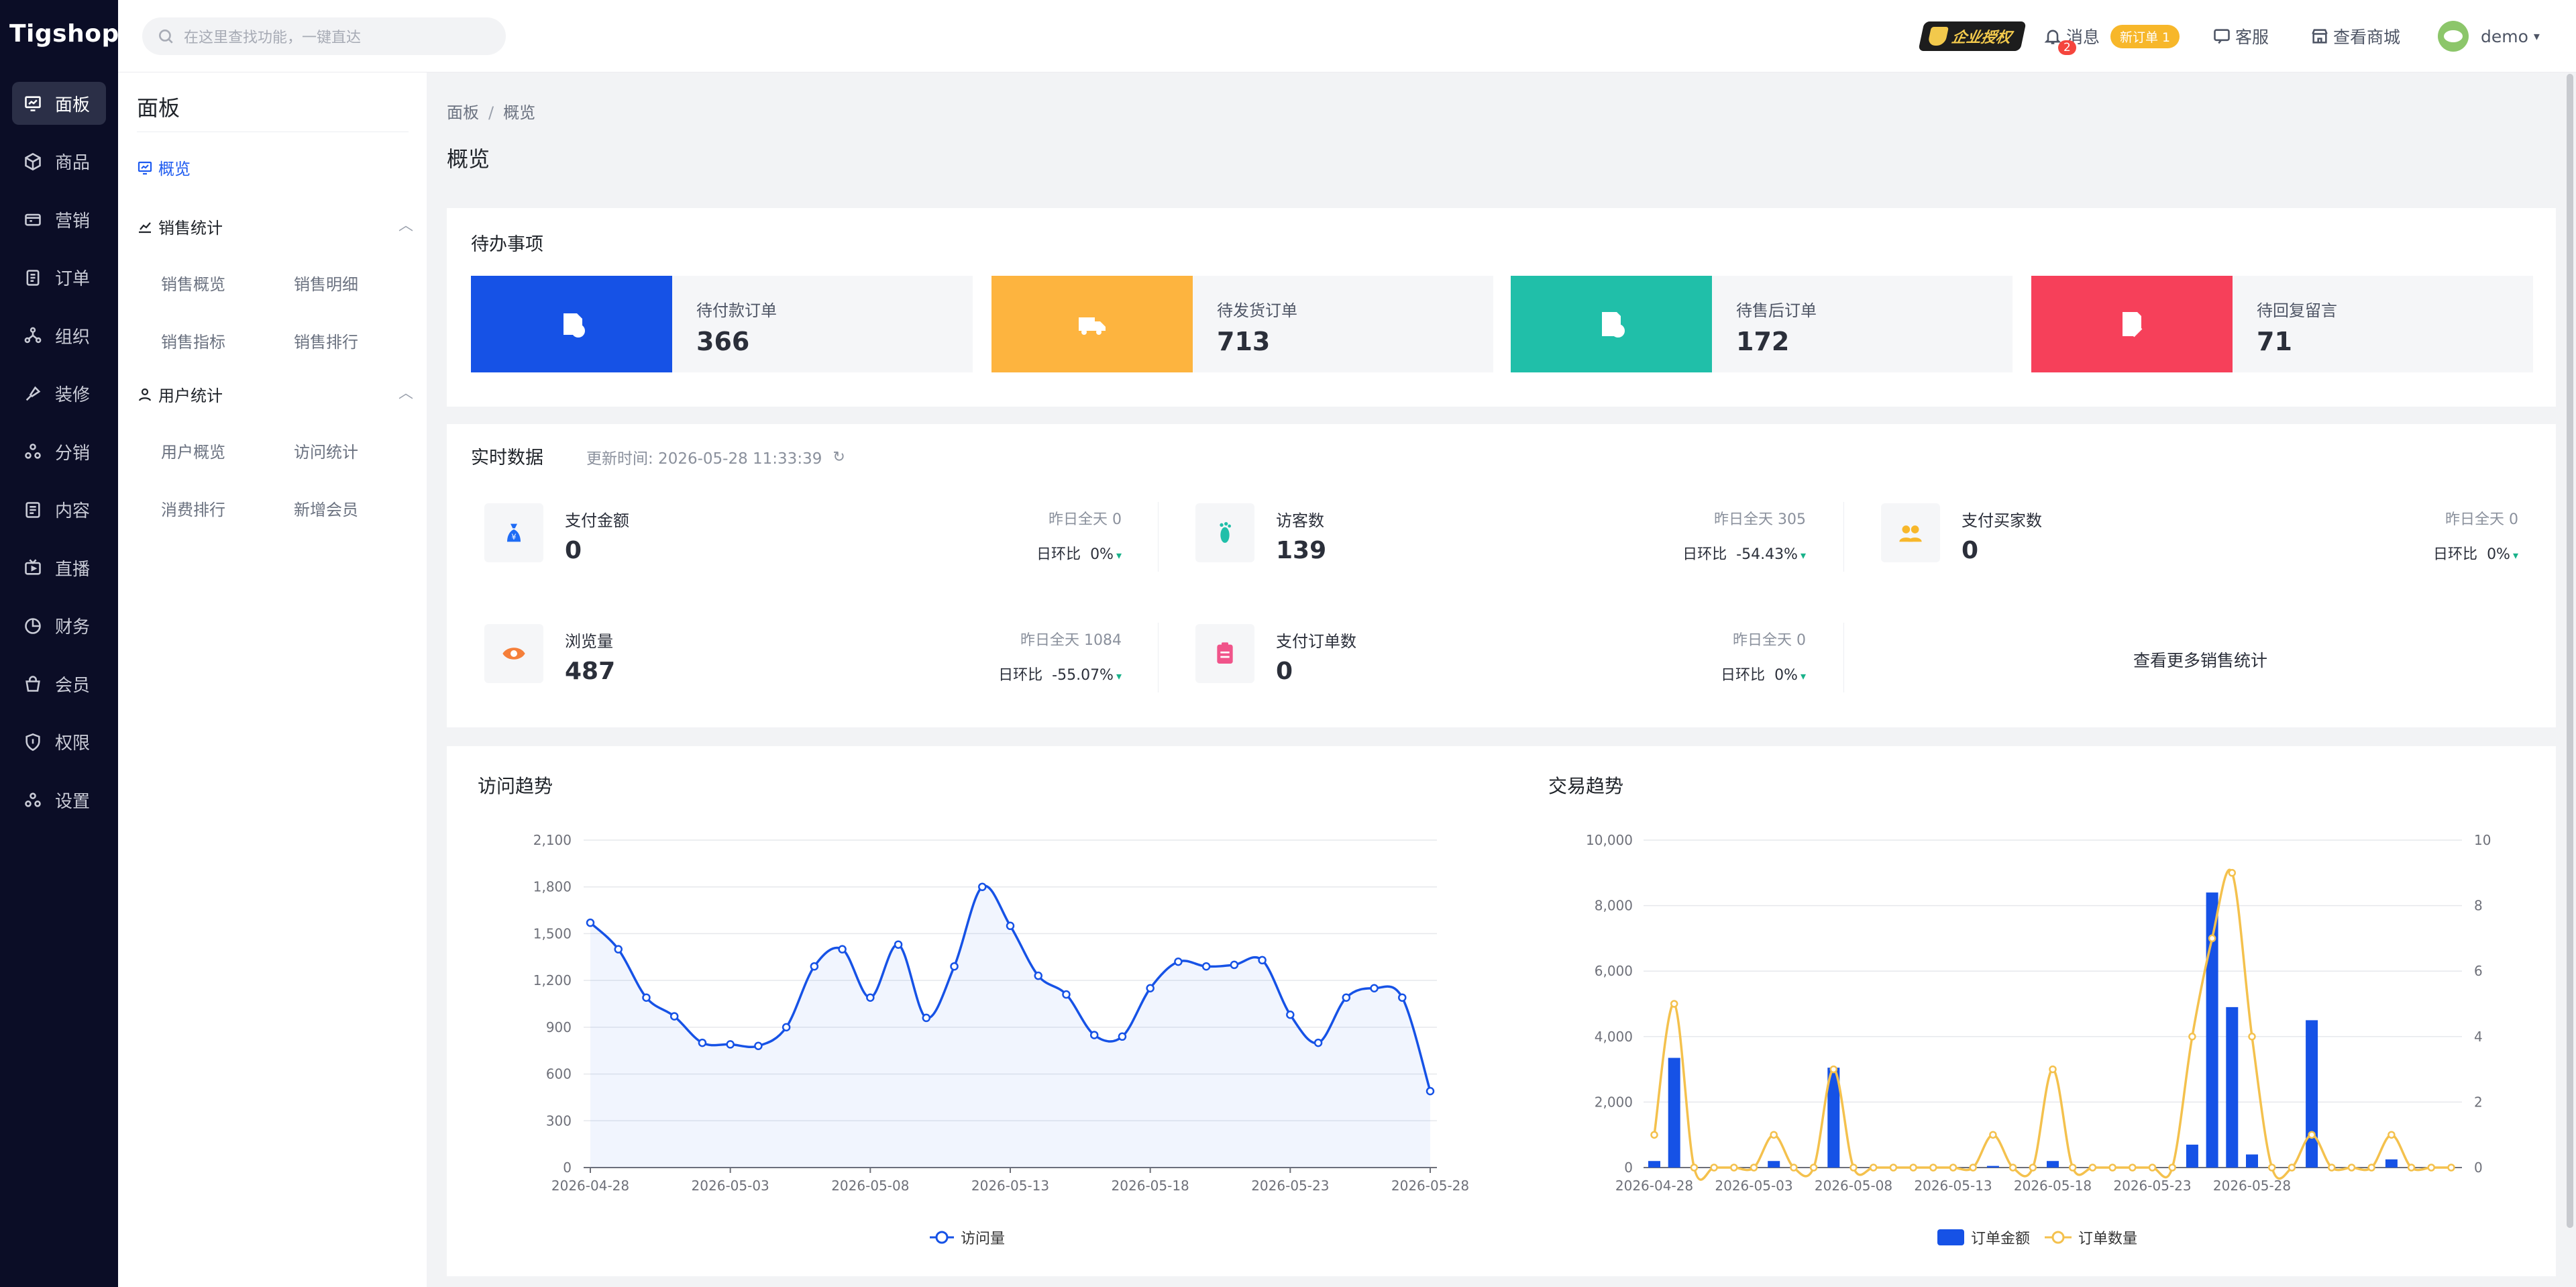 This screenshot has height=1287, width=2576. What do you see at coordinates (59, 626) in the screenshot?
I see `rail-item-9: 财务` at bounding box center [59, 626].